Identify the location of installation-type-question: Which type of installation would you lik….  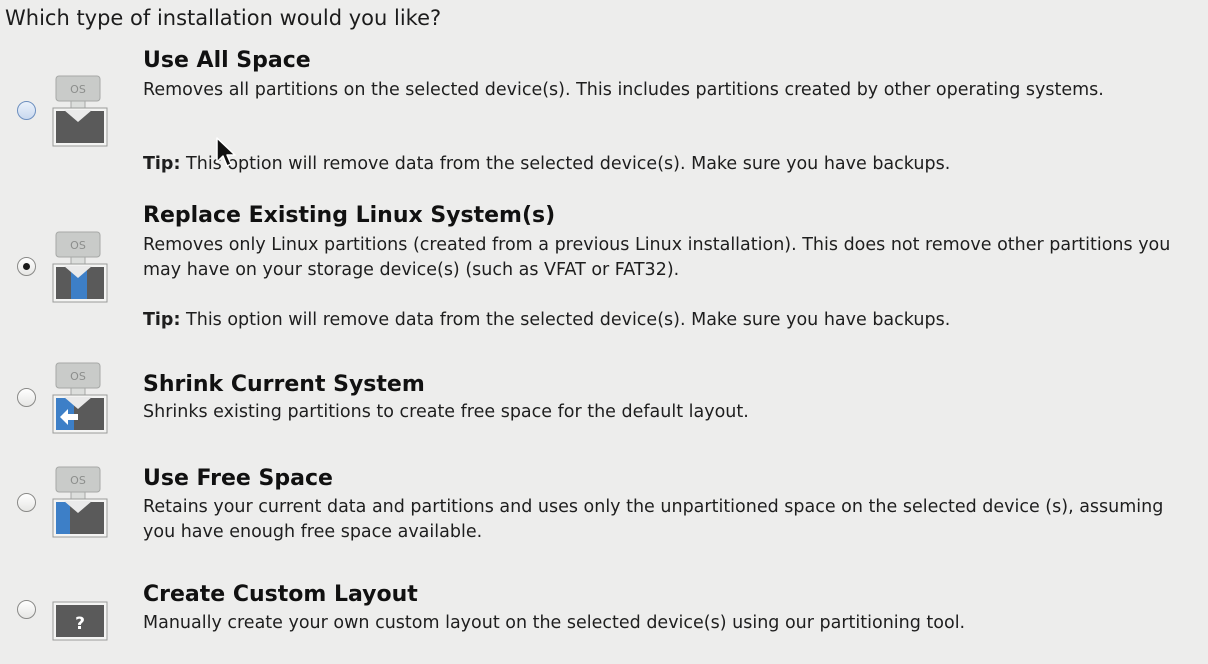
(223, 18).